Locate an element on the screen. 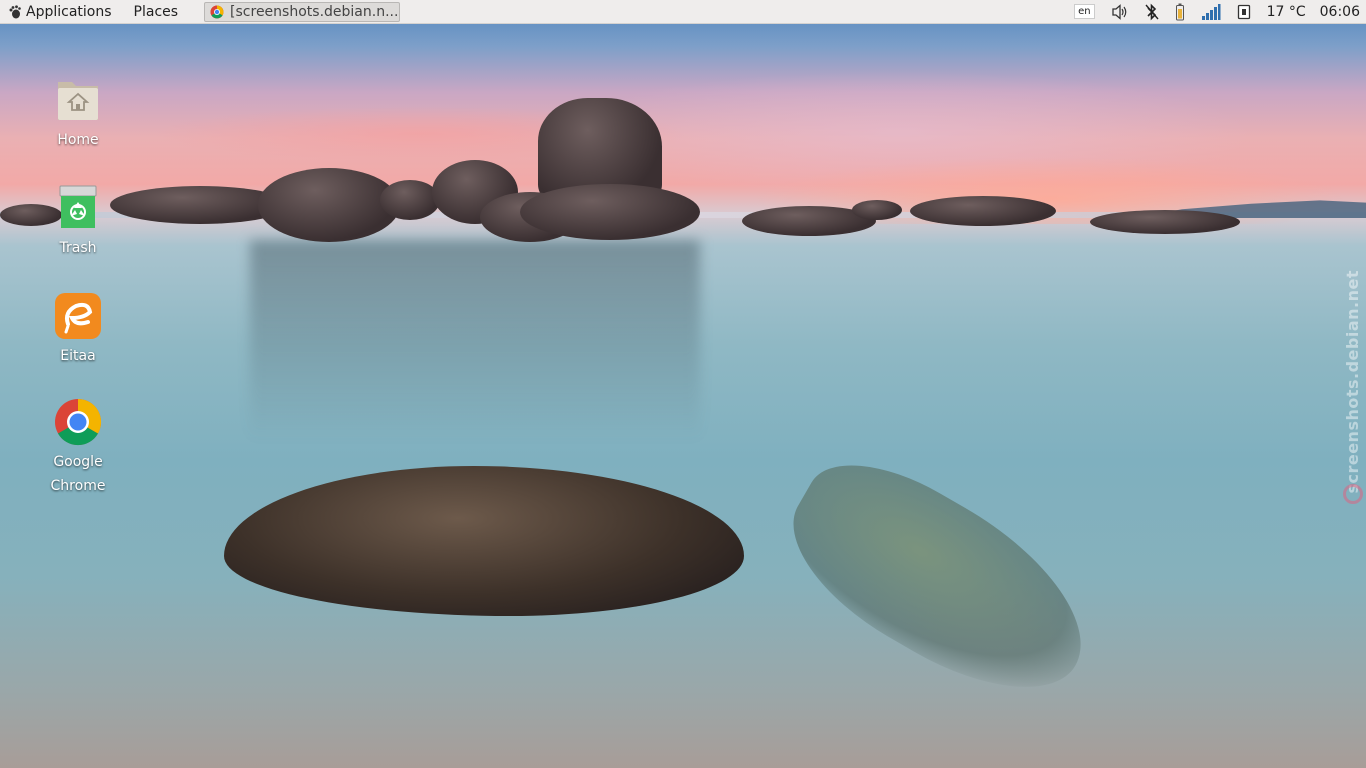  window-list-applet is located at coordinates (1244, 12).